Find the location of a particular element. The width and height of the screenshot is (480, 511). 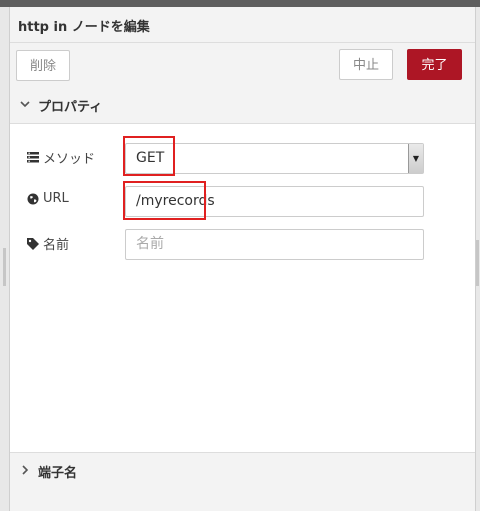

name-label: 名前 is located at coordinates (48, 243).